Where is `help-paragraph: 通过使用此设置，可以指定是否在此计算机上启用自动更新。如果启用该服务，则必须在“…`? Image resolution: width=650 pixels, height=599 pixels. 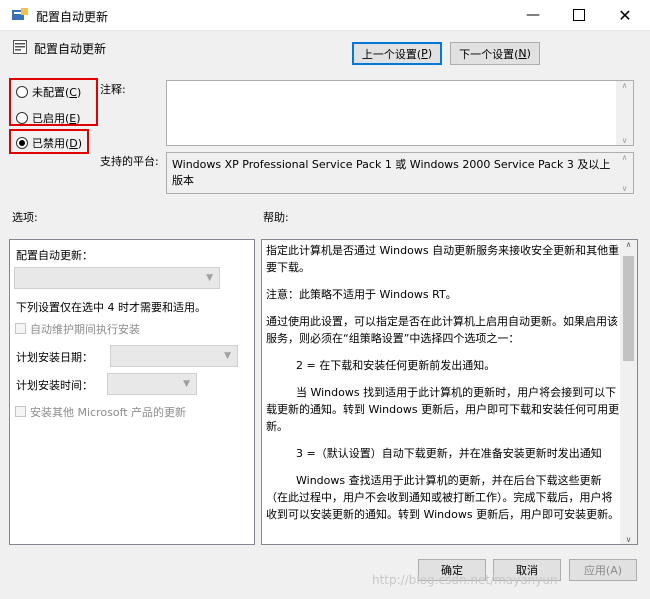
help-paragraph: 通过使用此设置，可以指定是否在此计算机上启用自动更新。如果启用该服务，则必须在“… is located at coordinates (442, 330).